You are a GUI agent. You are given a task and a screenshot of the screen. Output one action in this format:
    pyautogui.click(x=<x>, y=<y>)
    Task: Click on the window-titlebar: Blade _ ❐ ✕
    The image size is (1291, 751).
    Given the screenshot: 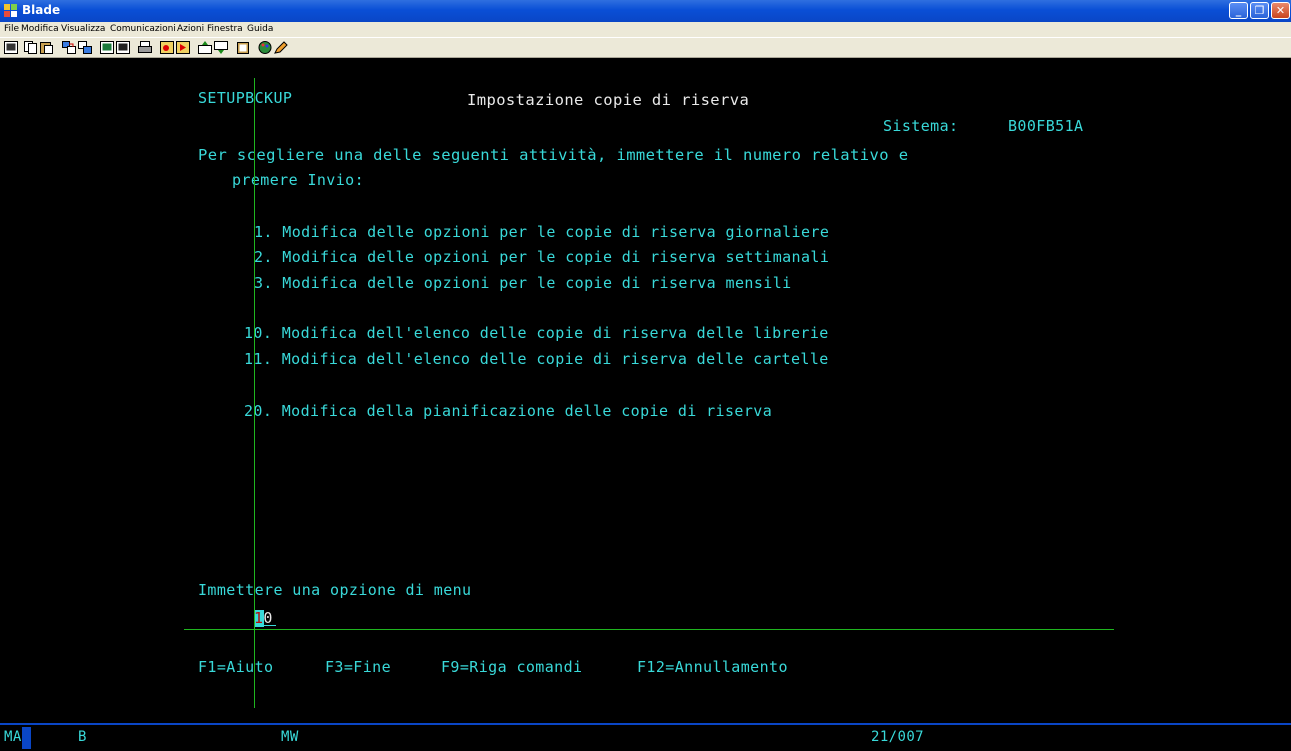 What is the action you would take?
    pyautogui.click(x=645, y=11)
    